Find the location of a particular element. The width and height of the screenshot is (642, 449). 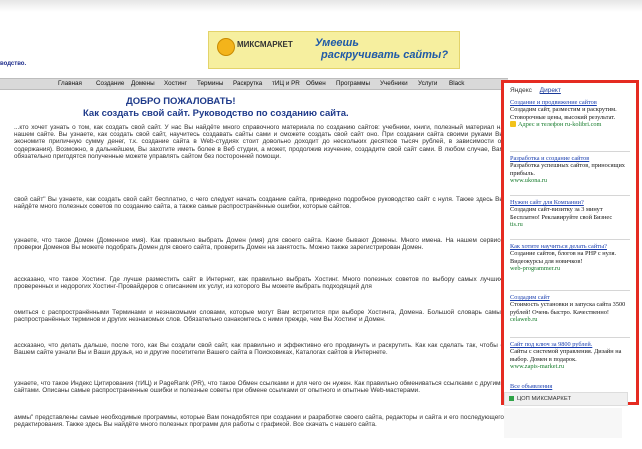

mixmarket-footer-badge: ЦОП МИКСМАРКЕТ is located at coordinates (566, 399).